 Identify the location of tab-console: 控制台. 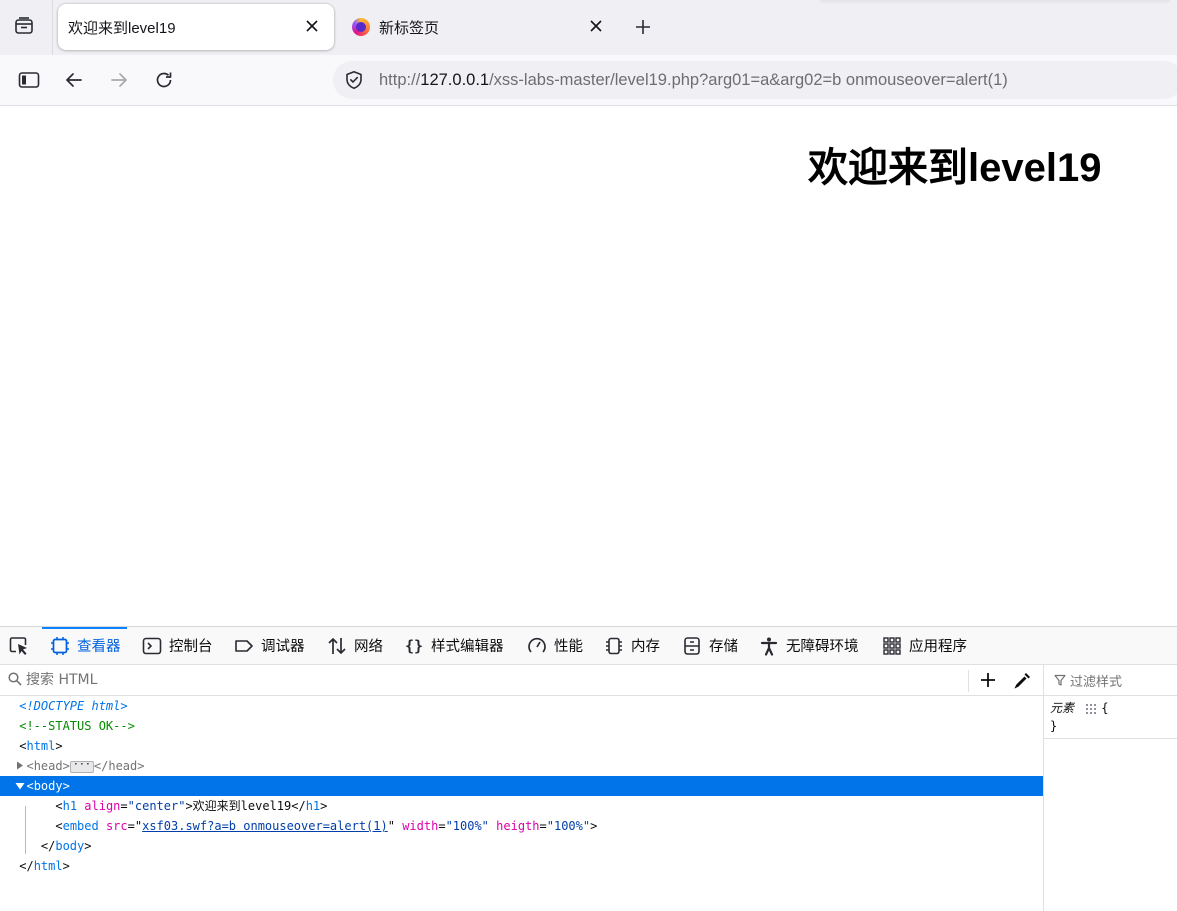
(177, 645).